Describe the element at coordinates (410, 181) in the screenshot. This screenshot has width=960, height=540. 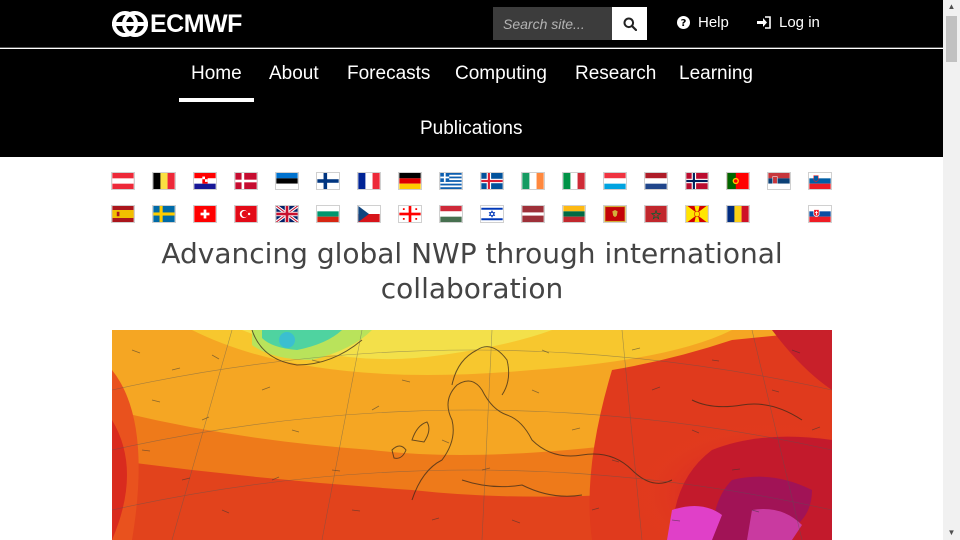
I see `flag-germany-icon` at that location.